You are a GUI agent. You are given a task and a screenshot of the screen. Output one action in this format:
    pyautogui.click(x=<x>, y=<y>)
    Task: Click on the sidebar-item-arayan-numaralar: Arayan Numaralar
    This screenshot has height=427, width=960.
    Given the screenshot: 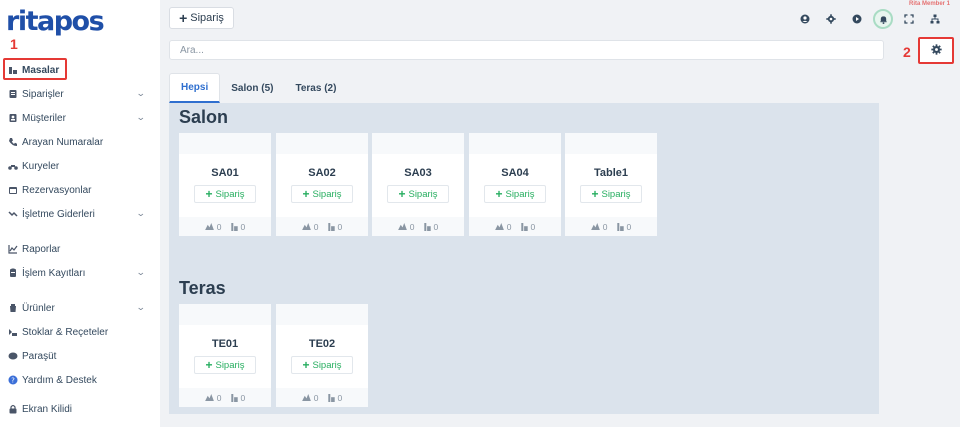 What is the action you would take?
    pyautogui.click(x=80, y=142)
    